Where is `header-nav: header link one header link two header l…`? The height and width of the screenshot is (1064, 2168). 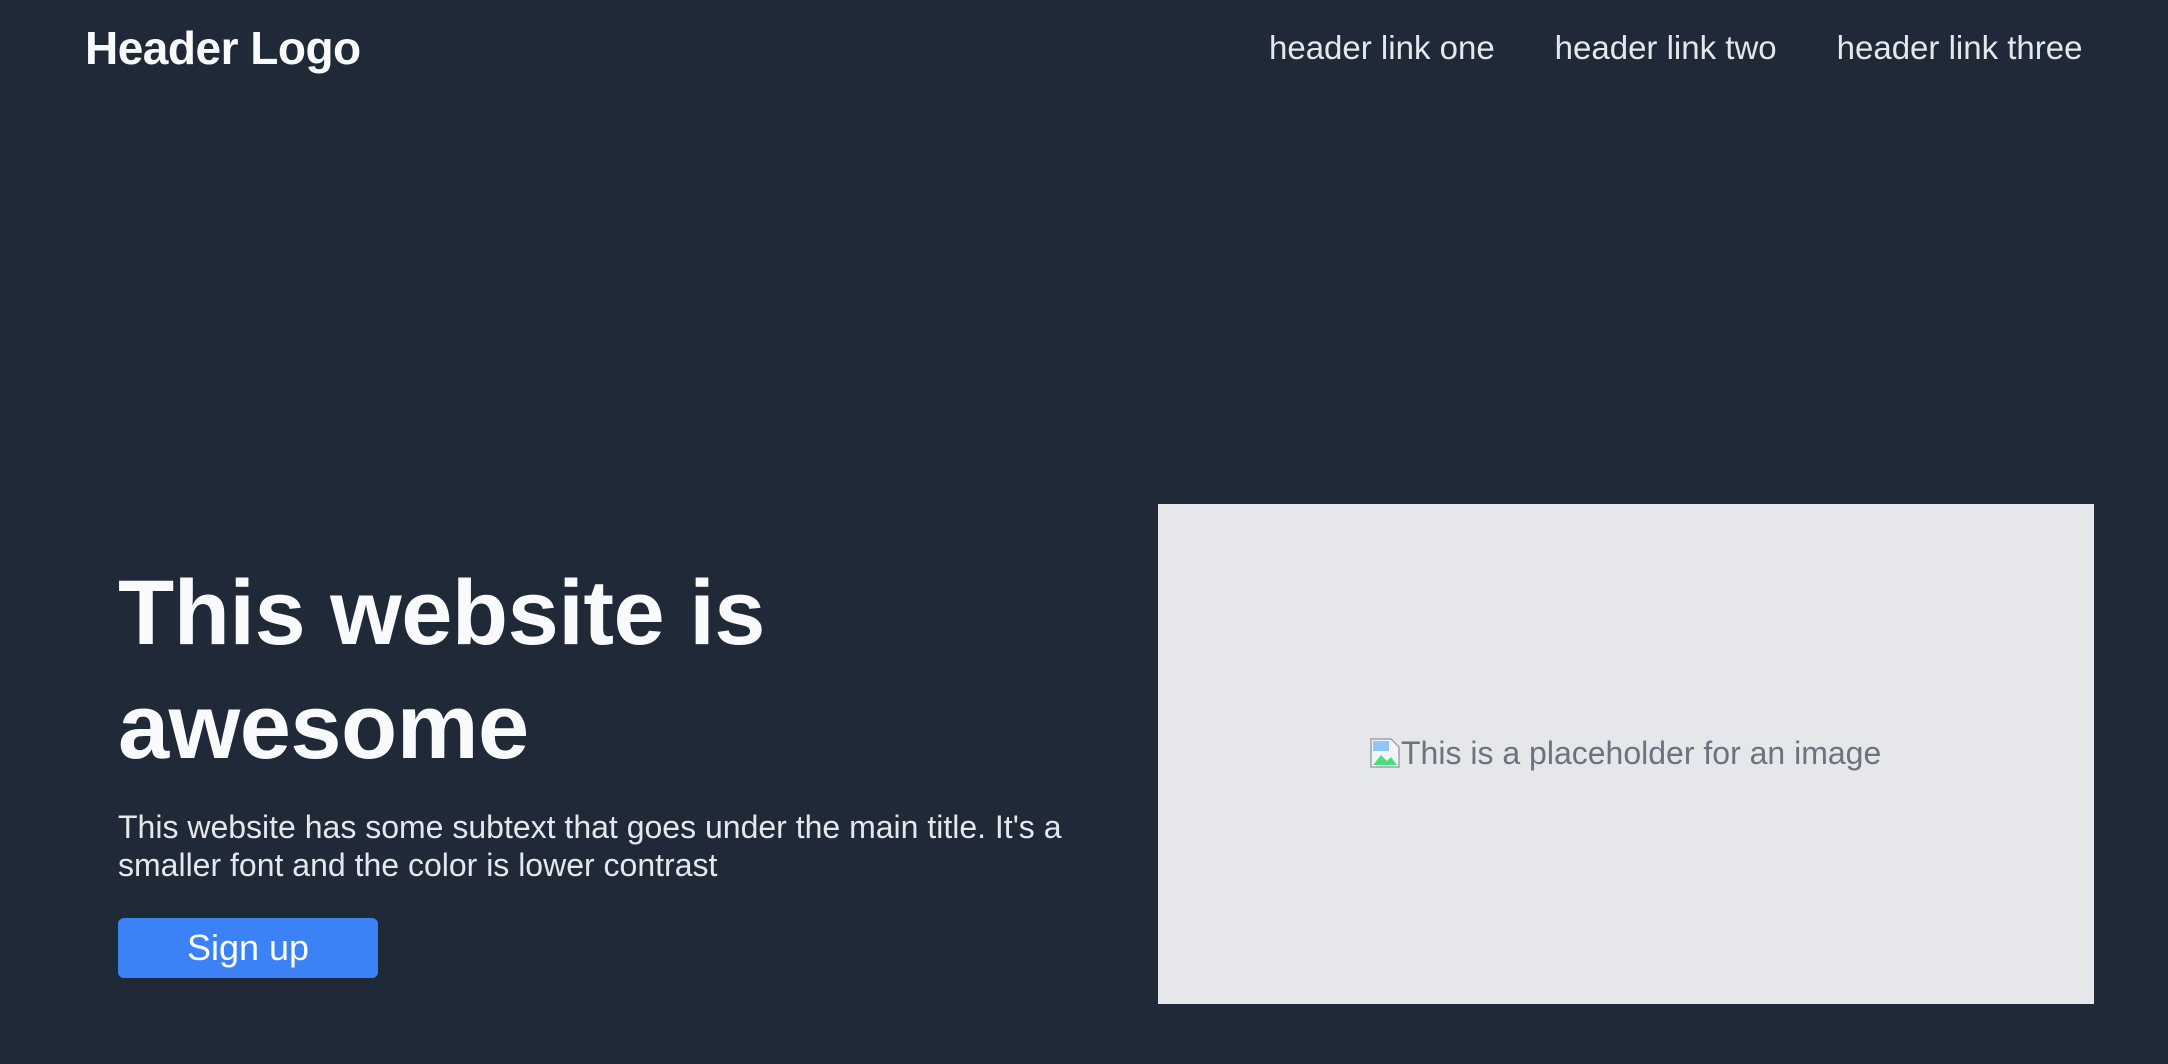
header-nav: header link one header link two header l… is located at coordinates (1675, 48).